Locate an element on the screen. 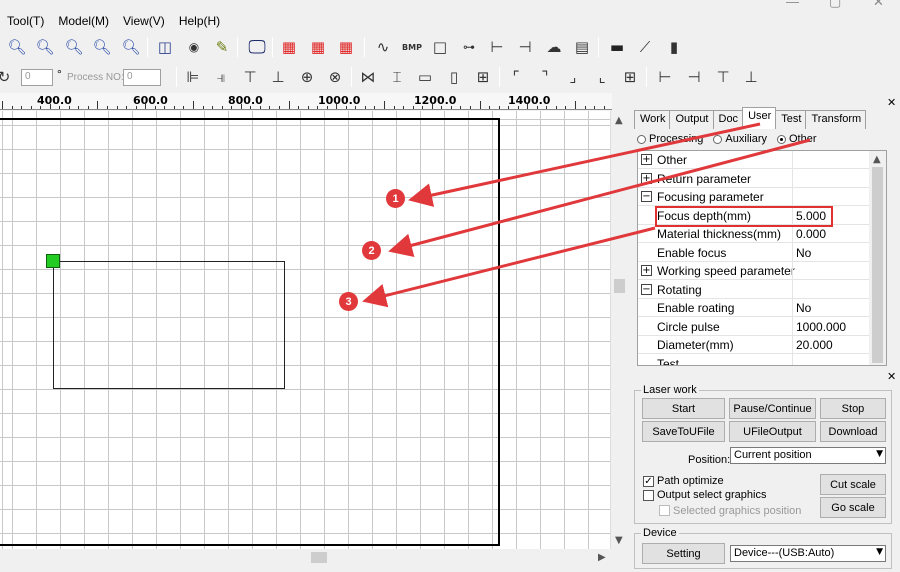 The height and width of the screenshot is (572, 900). setting-button: Setting is located at coordinates (683, 553).